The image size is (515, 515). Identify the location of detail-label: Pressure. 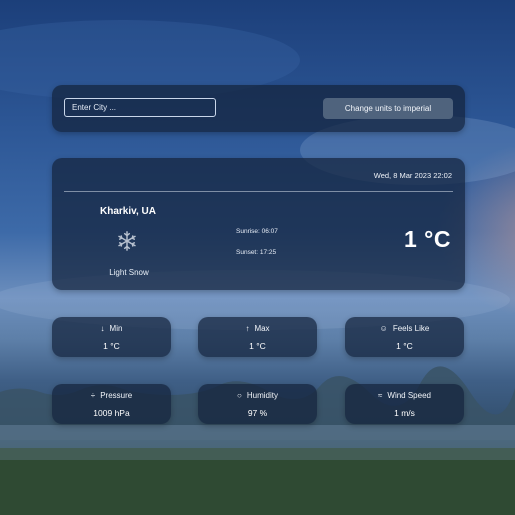
(116, 395).